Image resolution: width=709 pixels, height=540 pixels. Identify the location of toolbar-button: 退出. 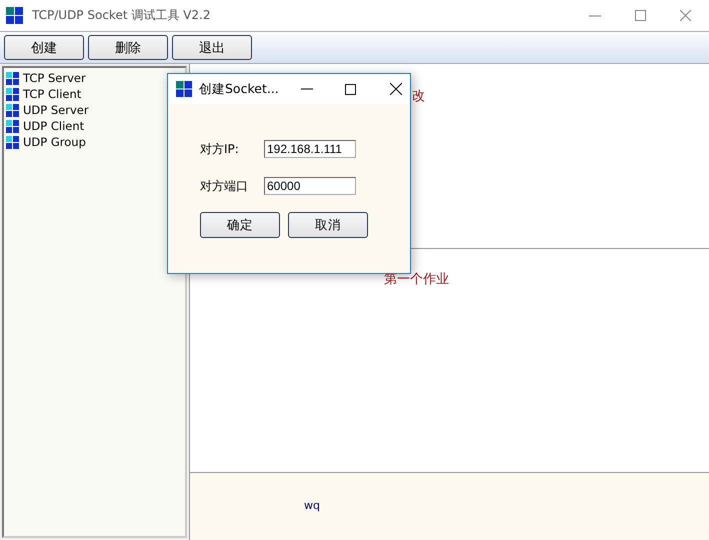
(212, 47).